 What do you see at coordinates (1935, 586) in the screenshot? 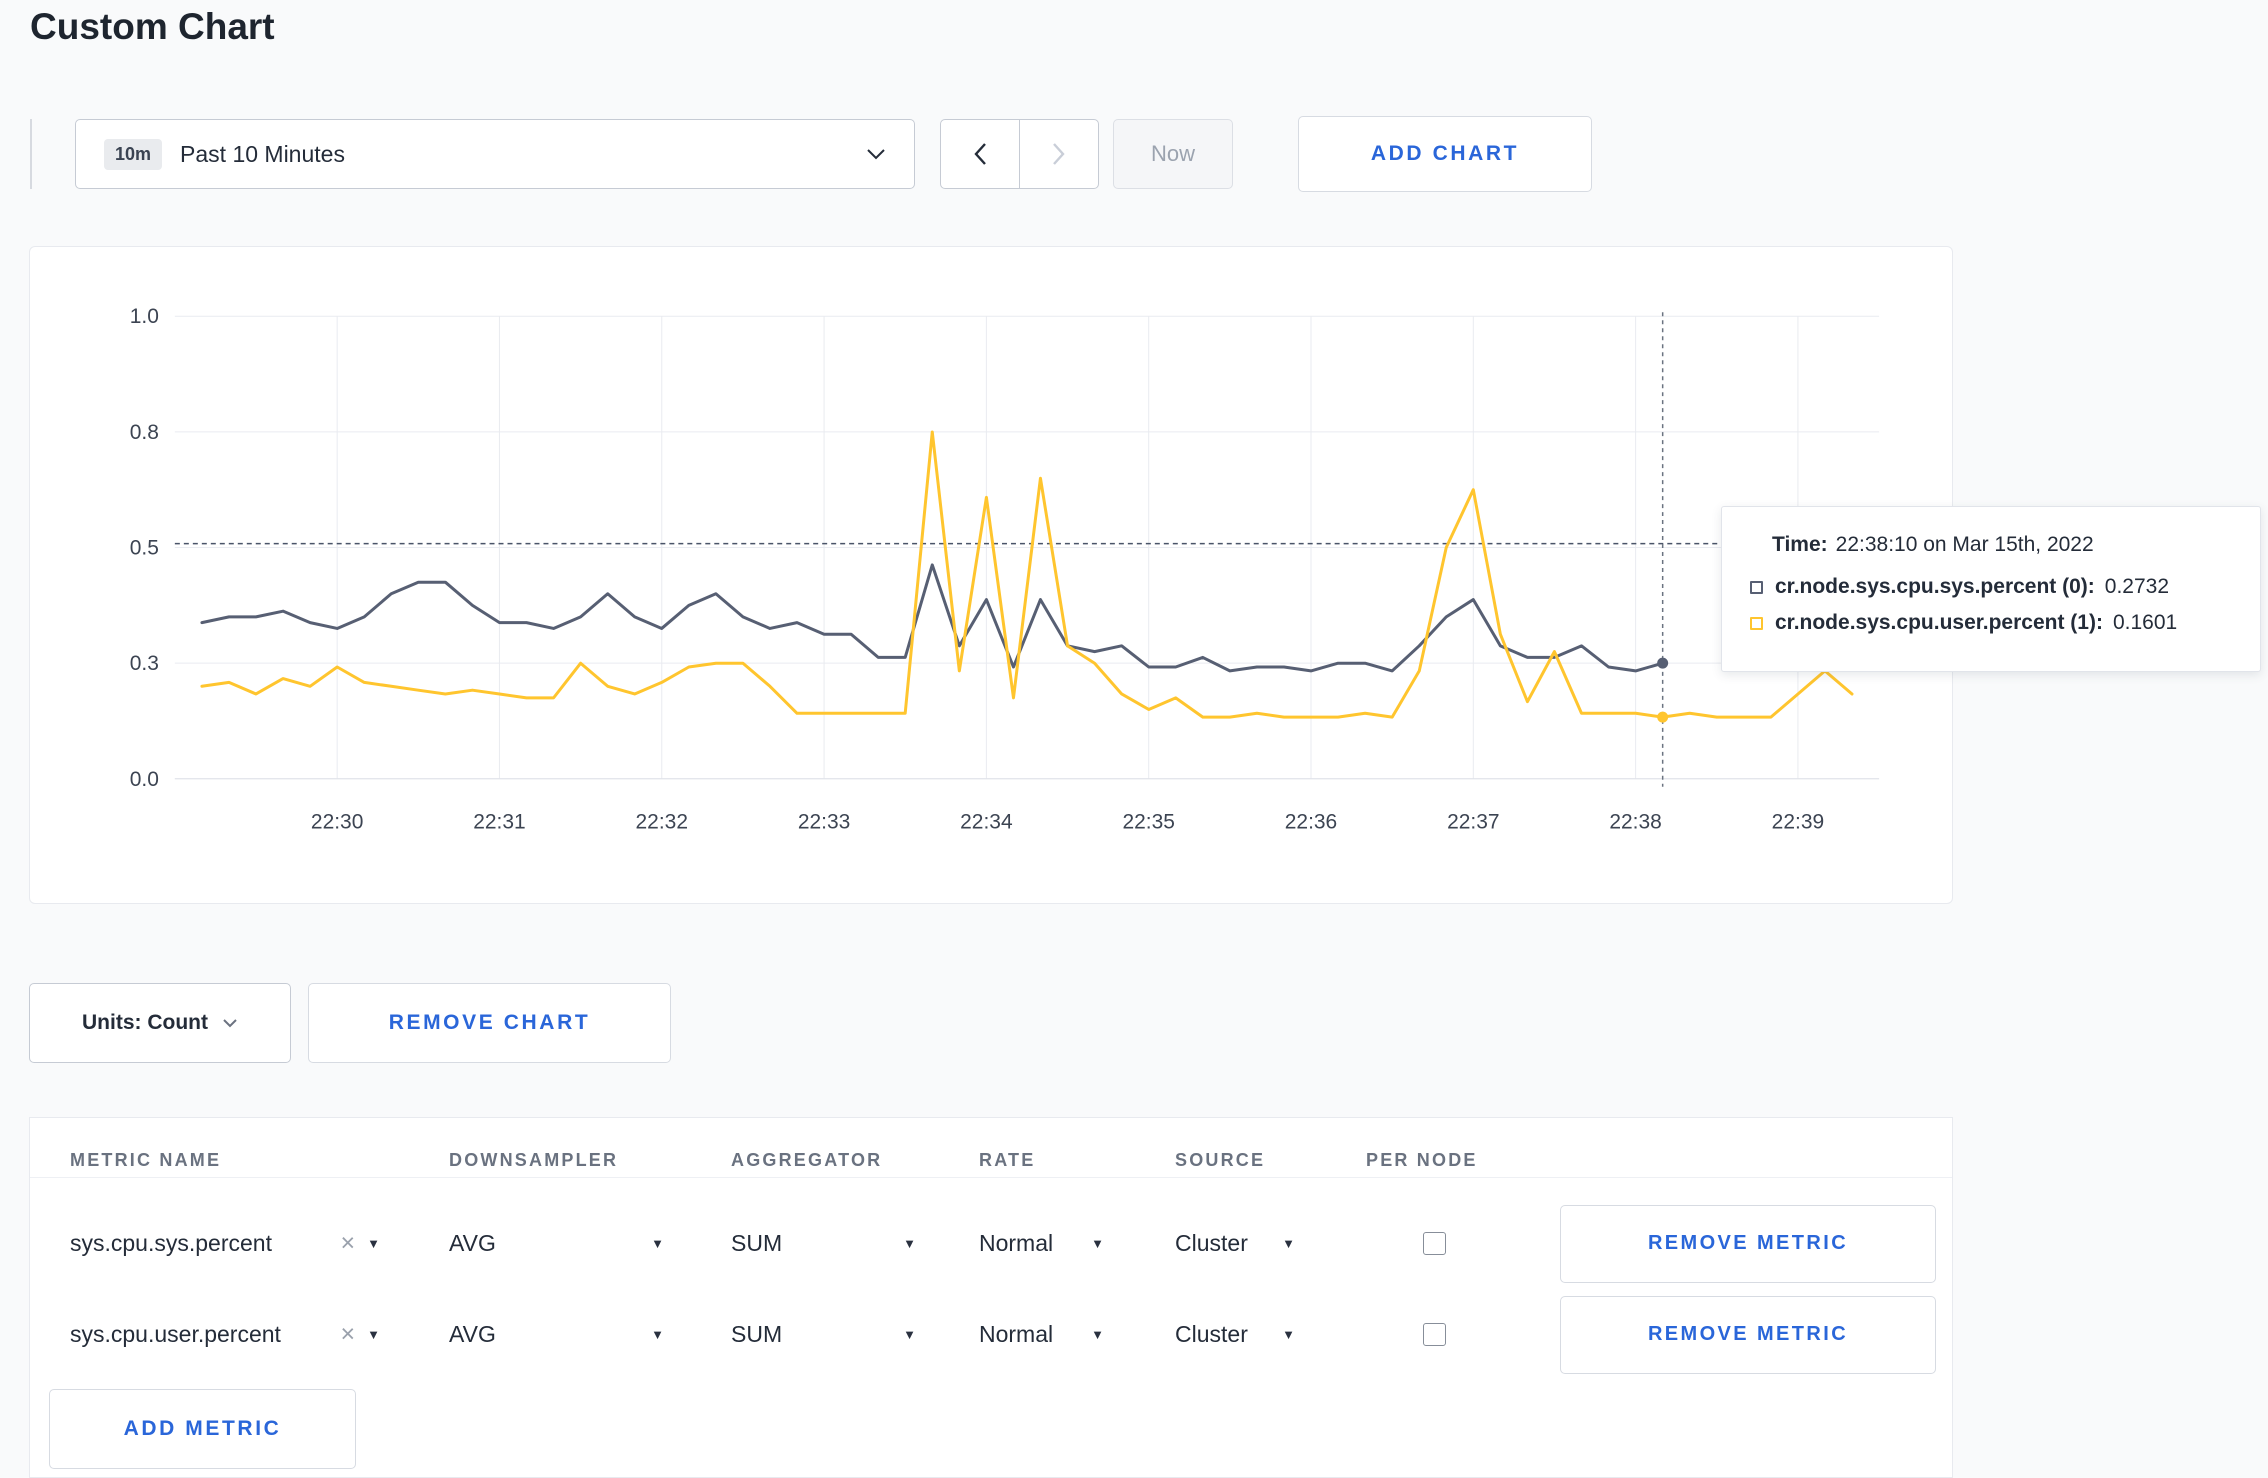
I see `tooltip-series-label: cr.node.sys.cpu.sys.percent (0):` at bounding box center [1935, 586].